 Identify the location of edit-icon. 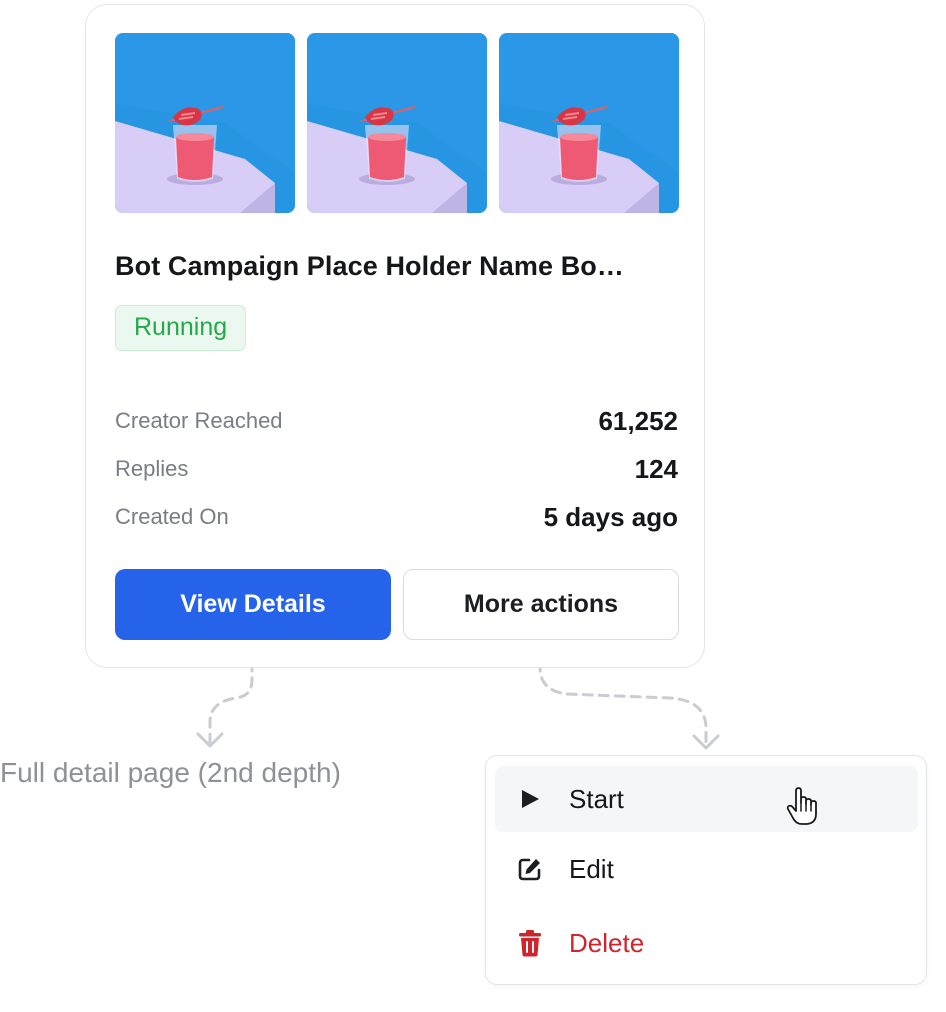
(530, 869).